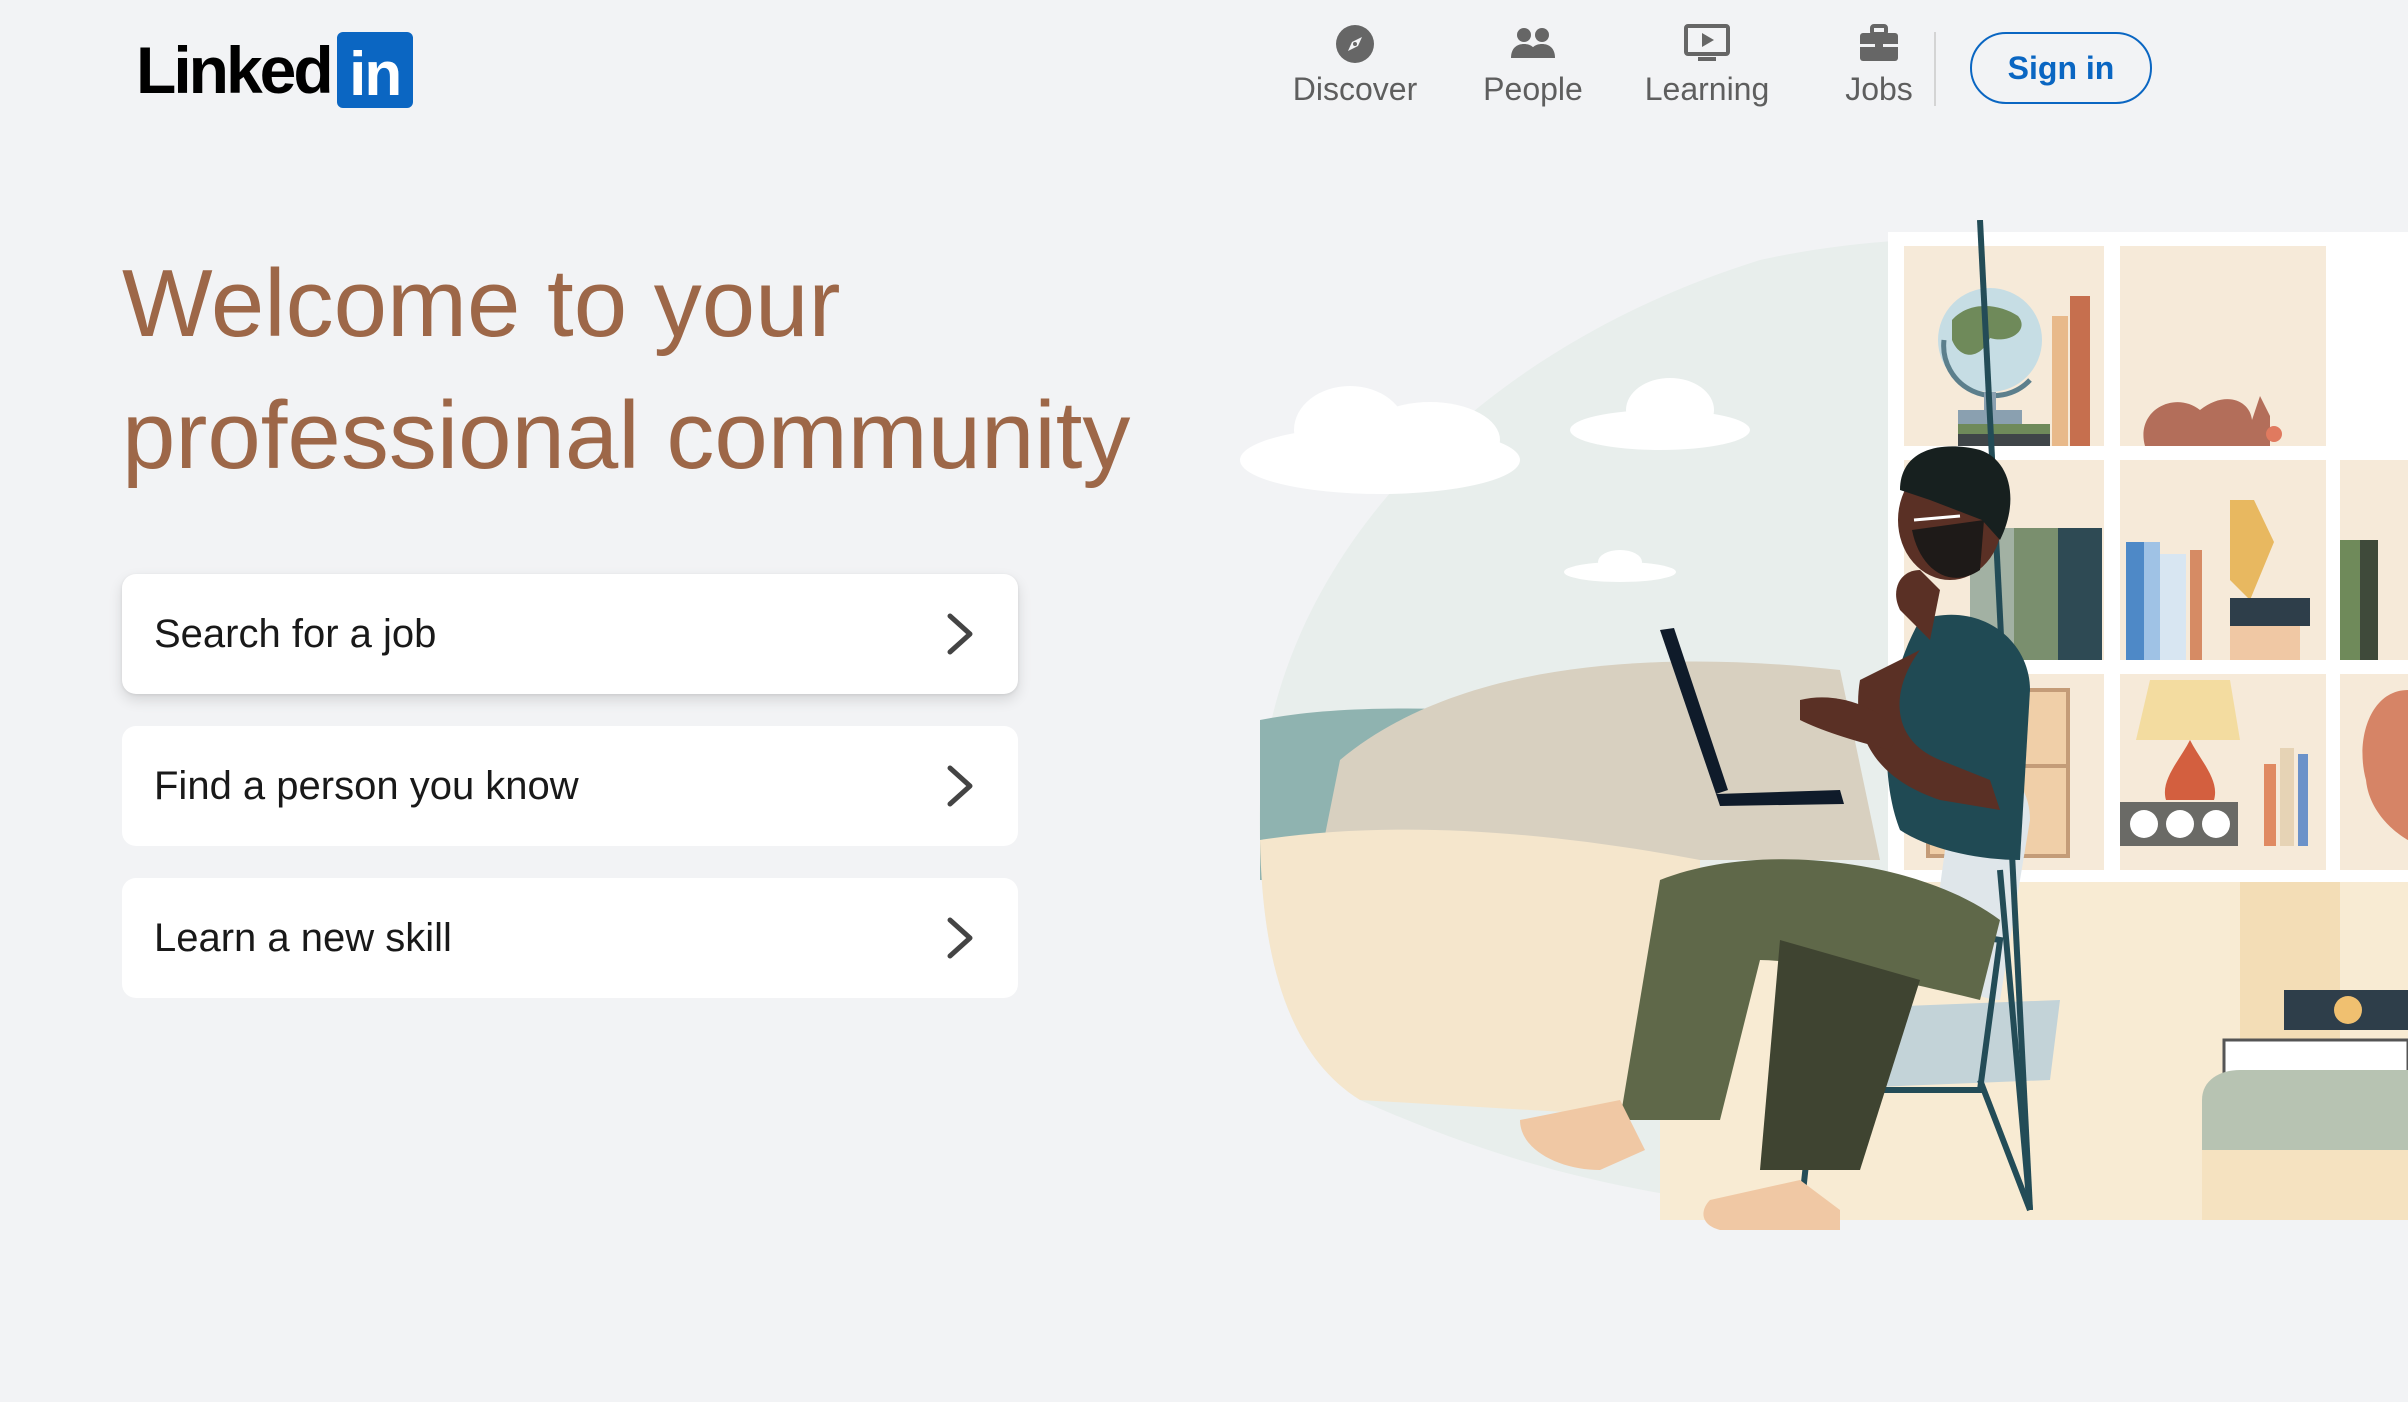 The height and width of the screenshot is (1402, 2408). Describe the element at coordinates (1355, 44) in the screenshot. I see `compass-icon` at that location.